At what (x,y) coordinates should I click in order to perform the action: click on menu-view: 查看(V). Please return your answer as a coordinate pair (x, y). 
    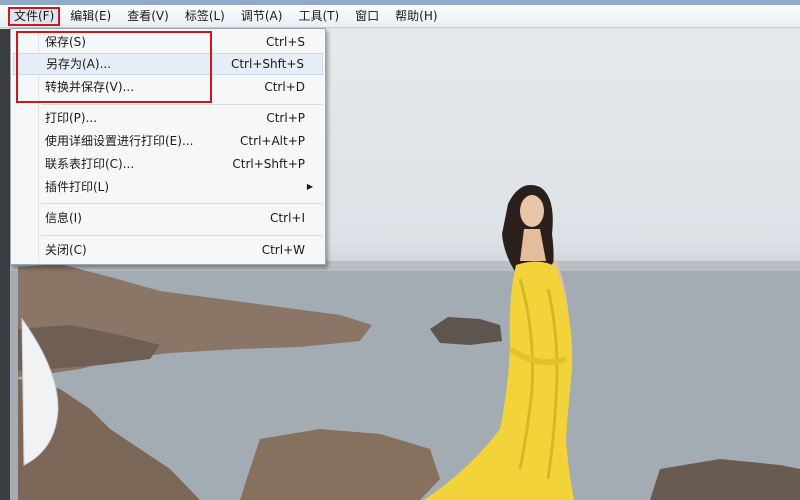
    Looking at the image, I should click on (148, 16).